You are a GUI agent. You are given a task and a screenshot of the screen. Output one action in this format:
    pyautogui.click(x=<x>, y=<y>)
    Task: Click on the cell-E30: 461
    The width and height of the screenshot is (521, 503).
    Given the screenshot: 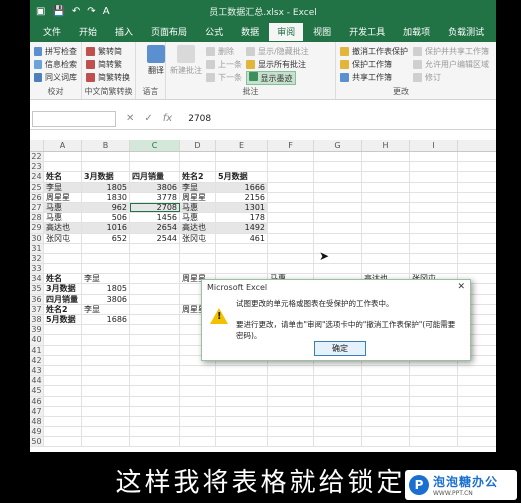 What is the action you would take?
    pyautogui.click(x=242, y=238)
    